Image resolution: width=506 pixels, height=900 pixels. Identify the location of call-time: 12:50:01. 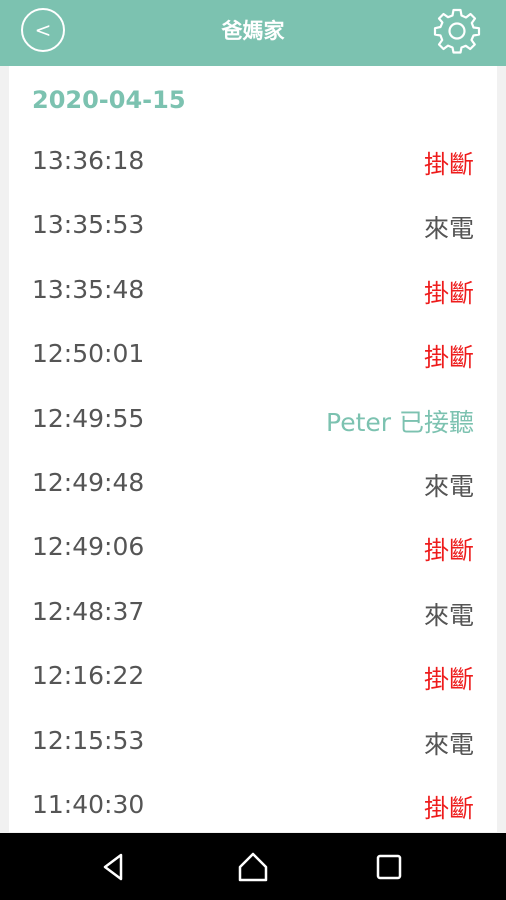
(88, 354).